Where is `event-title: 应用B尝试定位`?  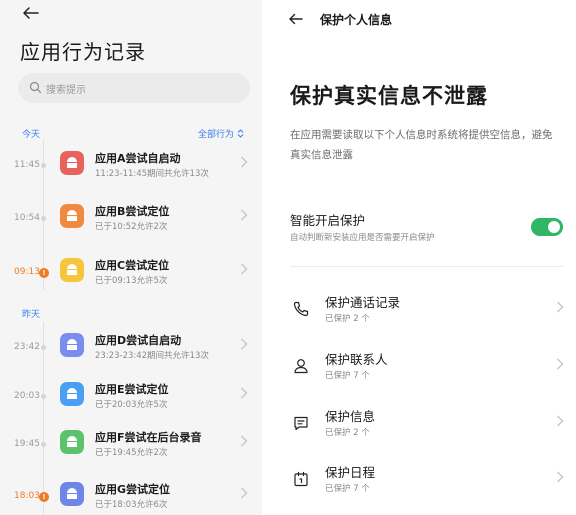
event-title: 应用B尝试定位 is located at coordinates (132, 211).